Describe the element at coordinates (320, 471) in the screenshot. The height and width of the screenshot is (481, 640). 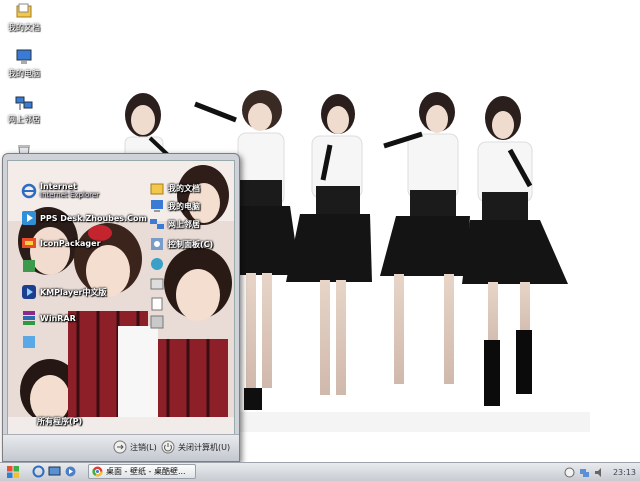
I see `taskbar: 桌面 - 壁纸 - 桌酷壁... 23:13` at that location.